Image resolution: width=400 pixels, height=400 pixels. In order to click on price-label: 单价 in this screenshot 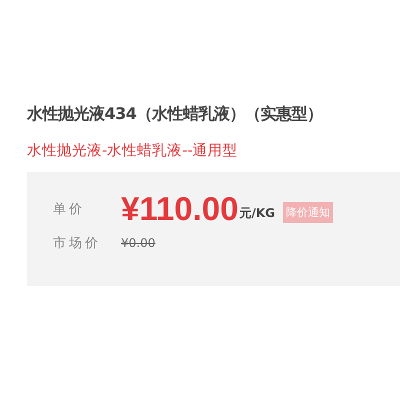, I will do `click(69, 209)`.